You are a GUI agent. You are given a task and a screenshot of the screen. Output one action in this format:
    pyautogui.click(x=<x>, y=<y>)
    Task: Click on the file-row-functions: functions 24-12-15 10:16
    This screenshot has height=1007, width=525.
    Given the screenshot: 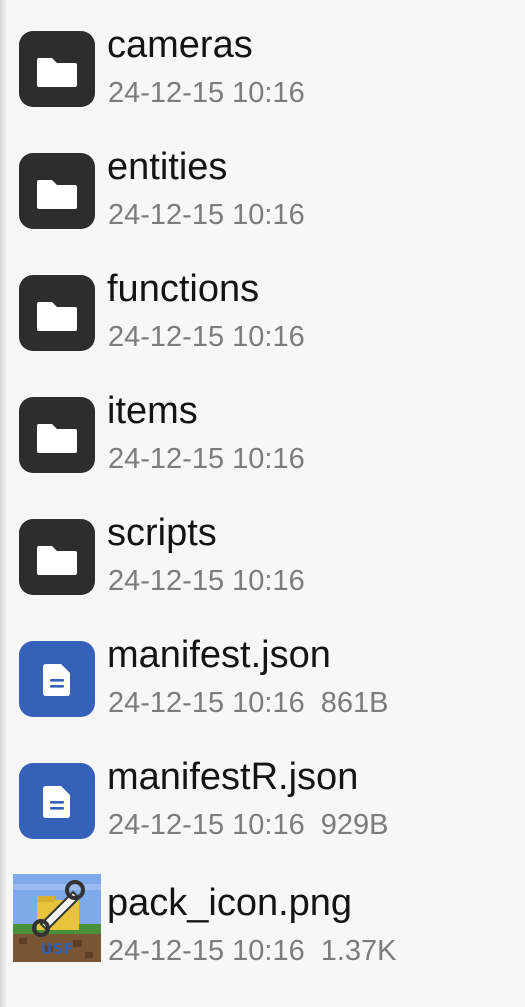 What is the action you would take?
    pyautogui.click(x=262, y=303)
    